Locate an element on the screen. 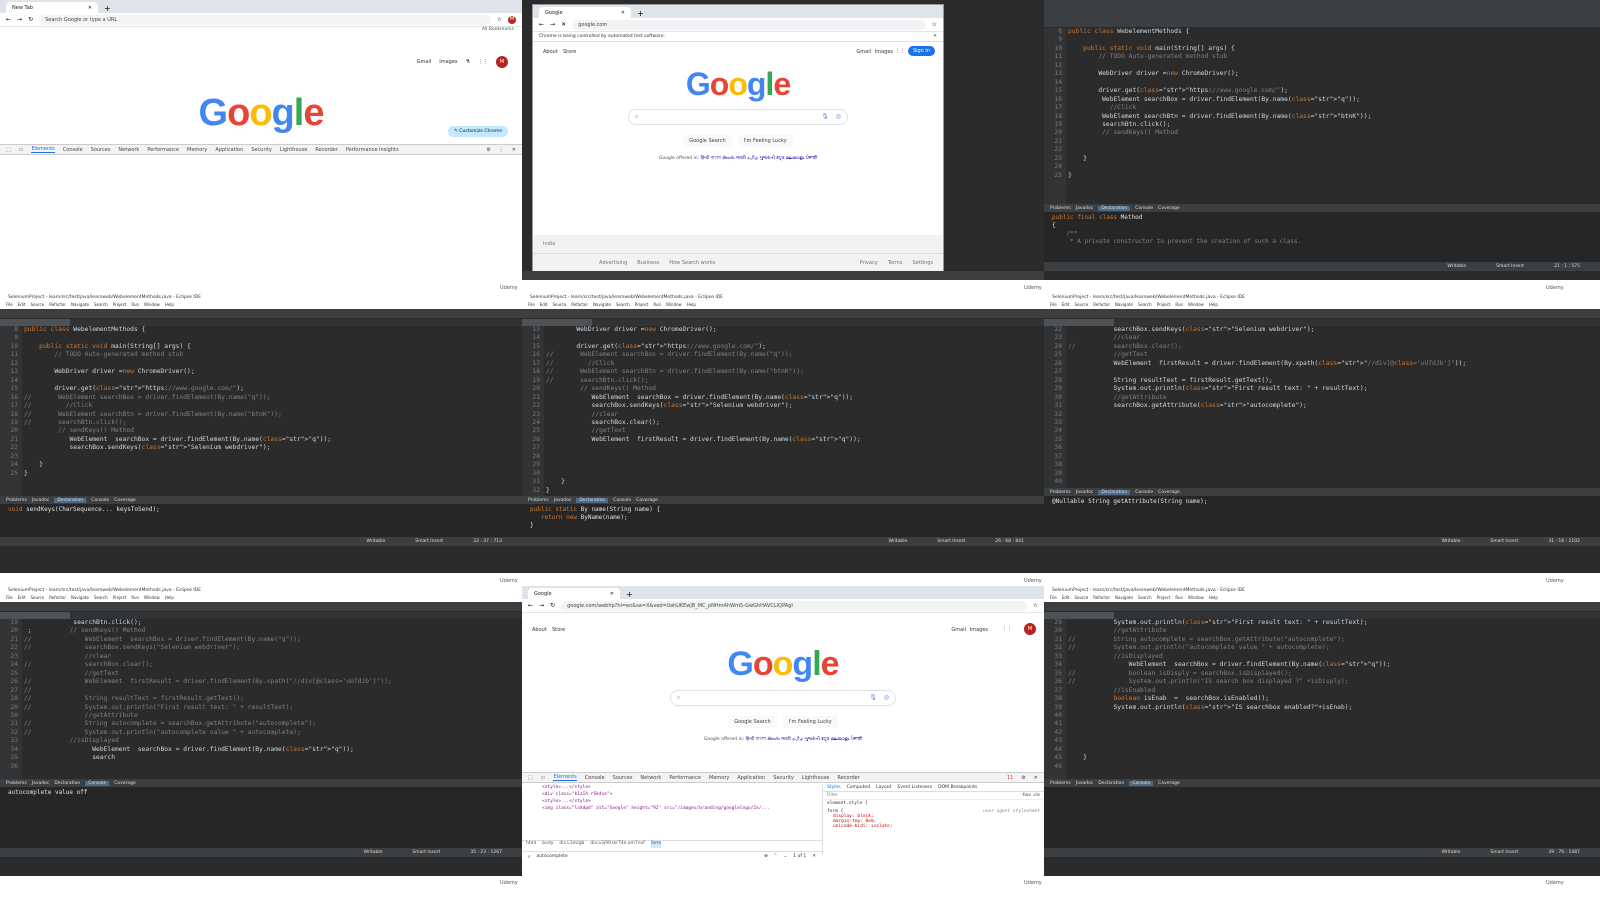  sign-in-button: Sign in is located at coordinates (921, 51).